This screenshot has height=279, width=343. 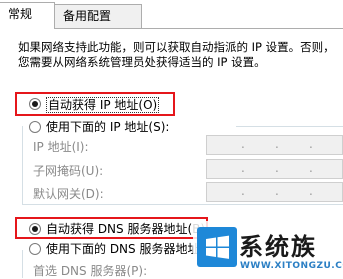 I want to click on ip-group-border-left, so click(x=22, y=165).